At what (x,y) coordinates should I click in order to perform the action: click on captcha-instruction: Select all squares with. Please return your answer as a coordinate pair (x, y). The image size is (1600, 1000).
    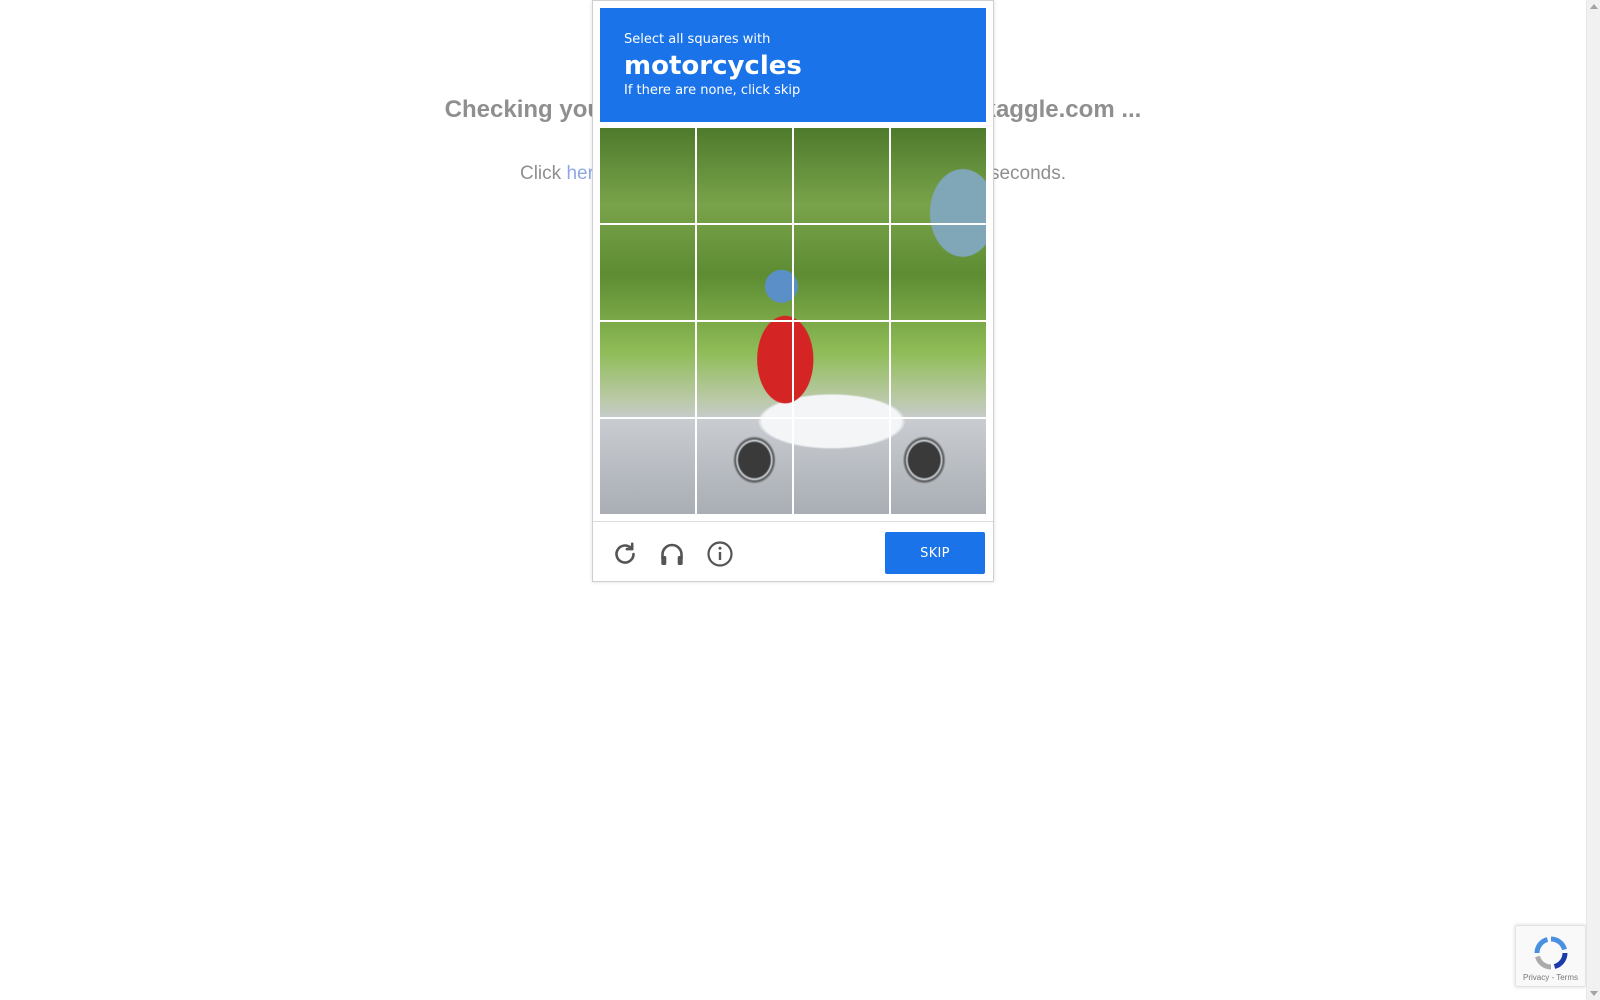
    Looking at the image, I should click on (697, 39).